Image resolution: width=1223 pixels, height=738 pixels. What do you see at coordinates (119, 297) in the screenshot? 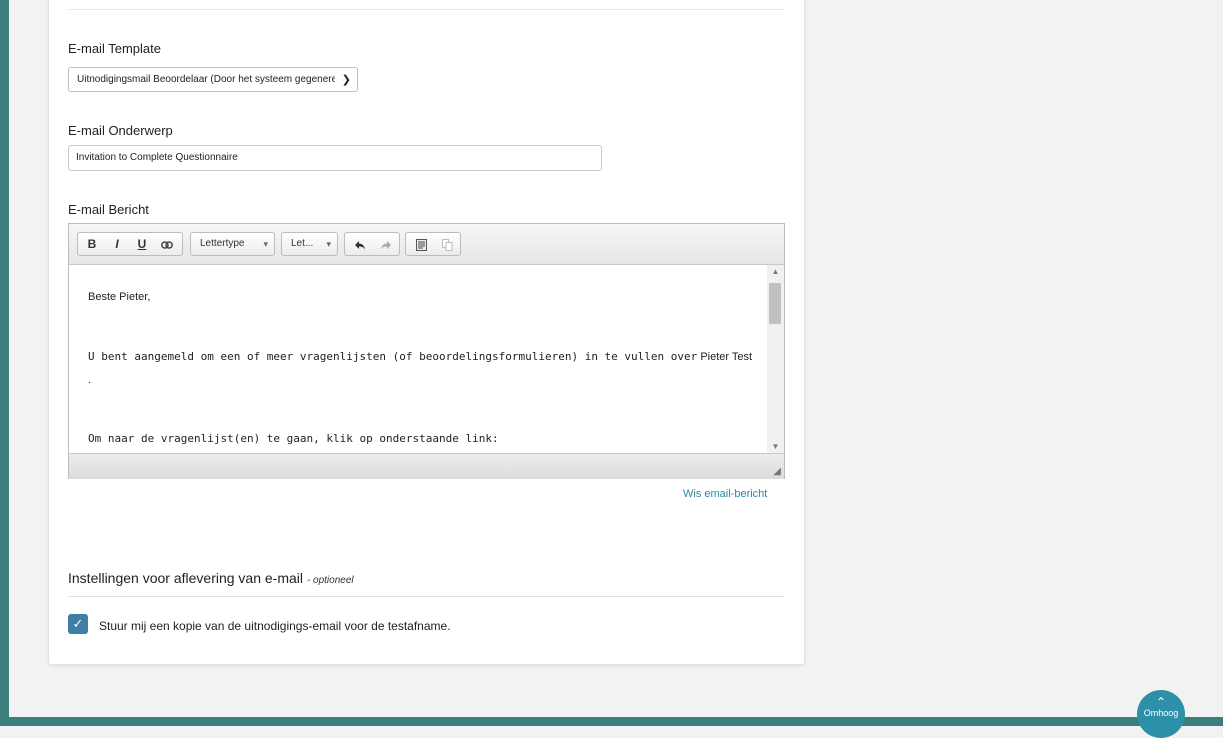
I see `message-greeting: Beste Pieter,` at bounding box center [119, 297].